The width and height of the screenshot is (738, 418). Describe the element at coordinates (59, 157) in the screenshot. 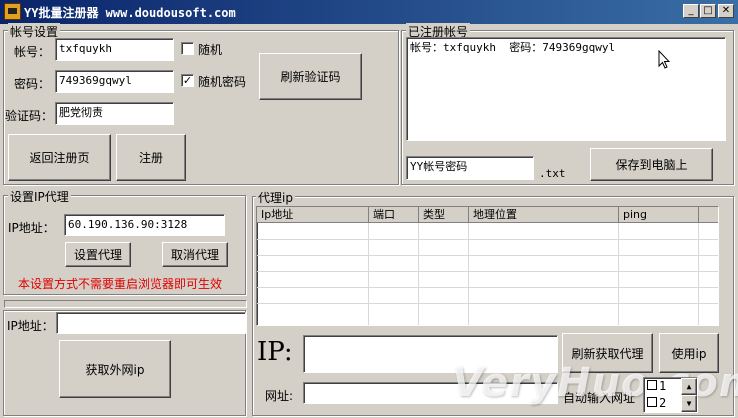

I see `back-to-register-button: 返回注册页` at that location.